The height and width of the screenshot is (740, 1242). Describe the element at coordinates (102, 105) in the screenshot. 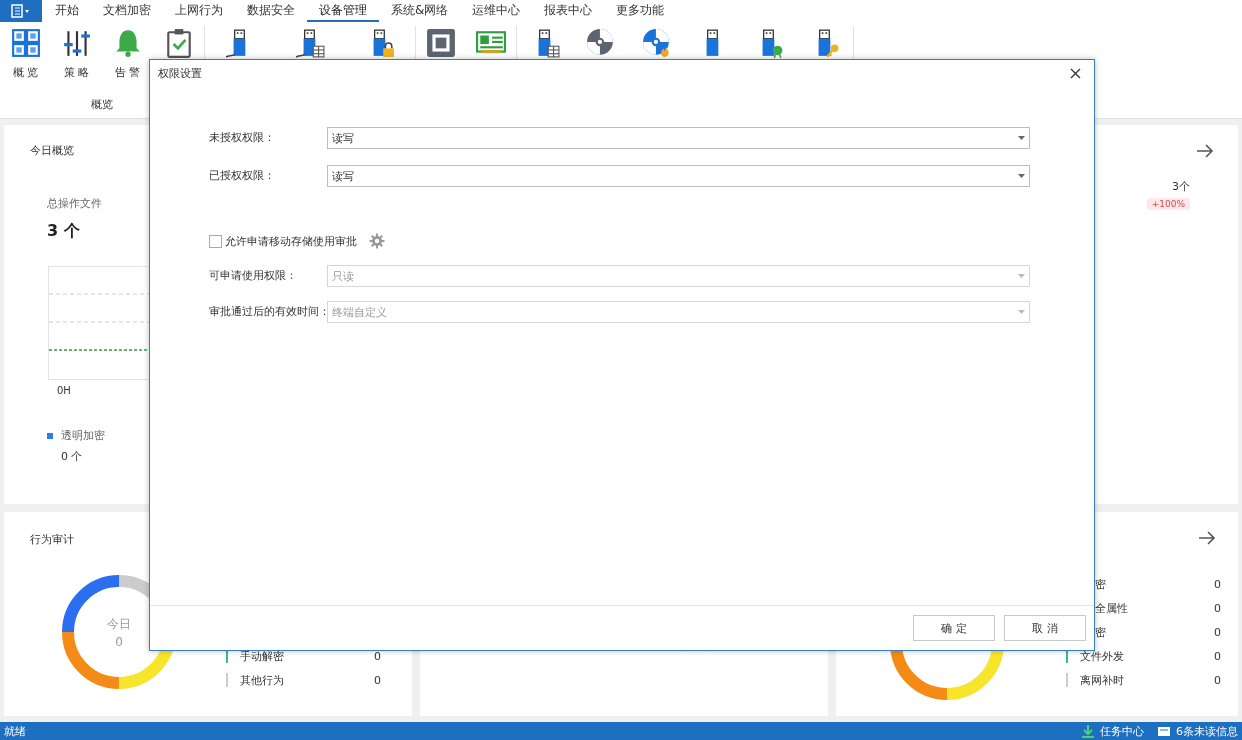

I see `ribbon-group-label: 概览` at that location.